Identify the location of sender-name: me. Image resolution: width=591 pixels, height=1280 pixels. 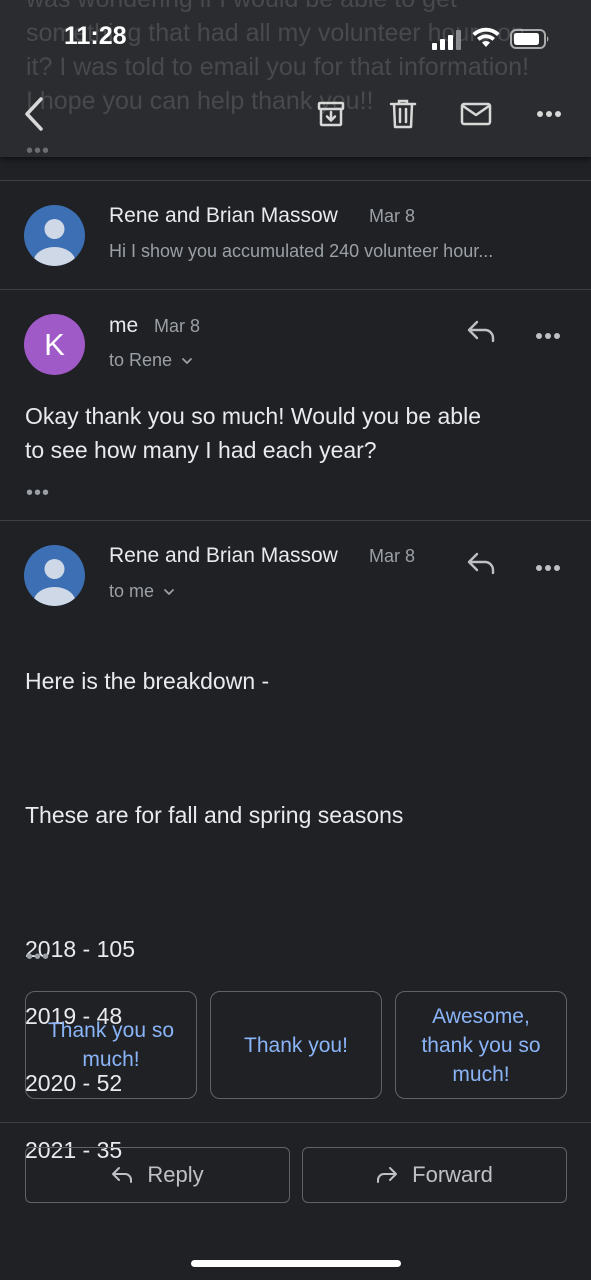
(124, 325).